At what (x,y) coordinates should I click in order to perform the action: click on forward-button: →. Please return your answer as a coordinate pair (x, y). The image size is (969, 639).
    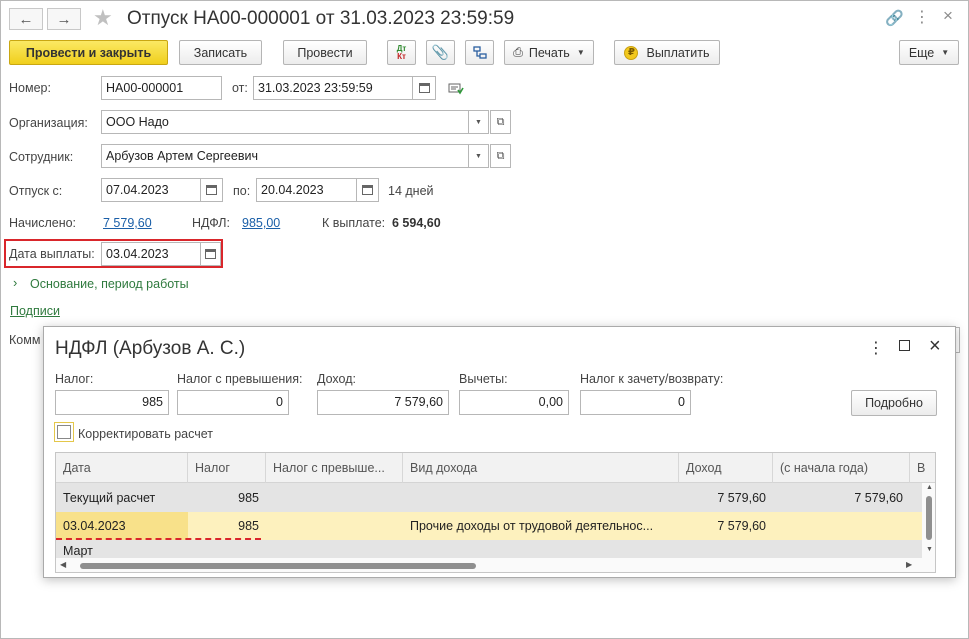
    Looking at the image, I should click on (64, 19).